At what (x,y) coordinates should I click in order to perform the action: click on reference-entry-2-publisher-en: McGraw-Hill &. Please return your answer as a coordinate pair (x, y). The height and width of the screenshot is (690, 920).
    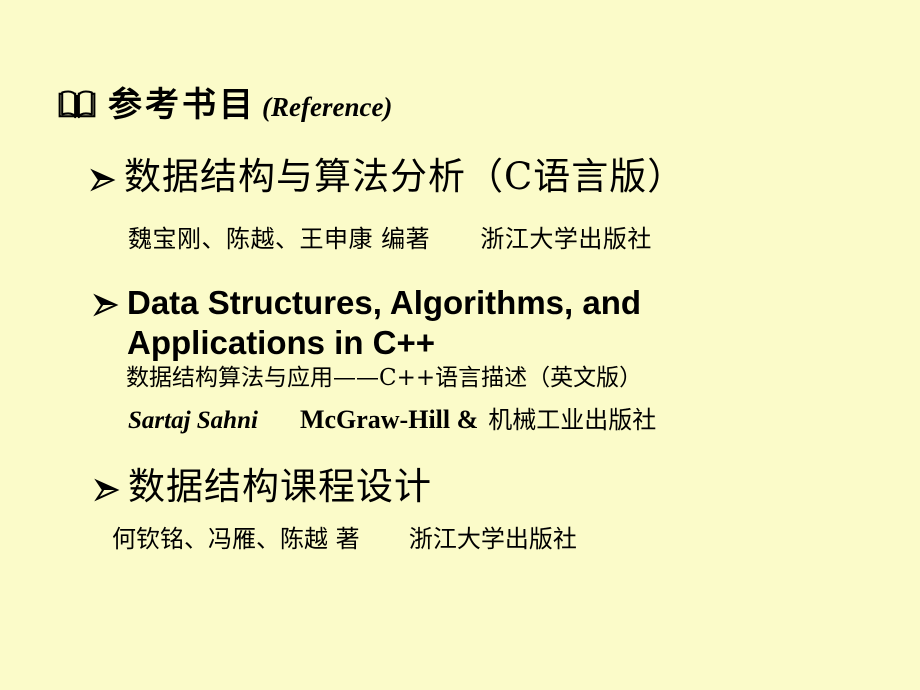
    Looking at the image, I should click on (389, 419).